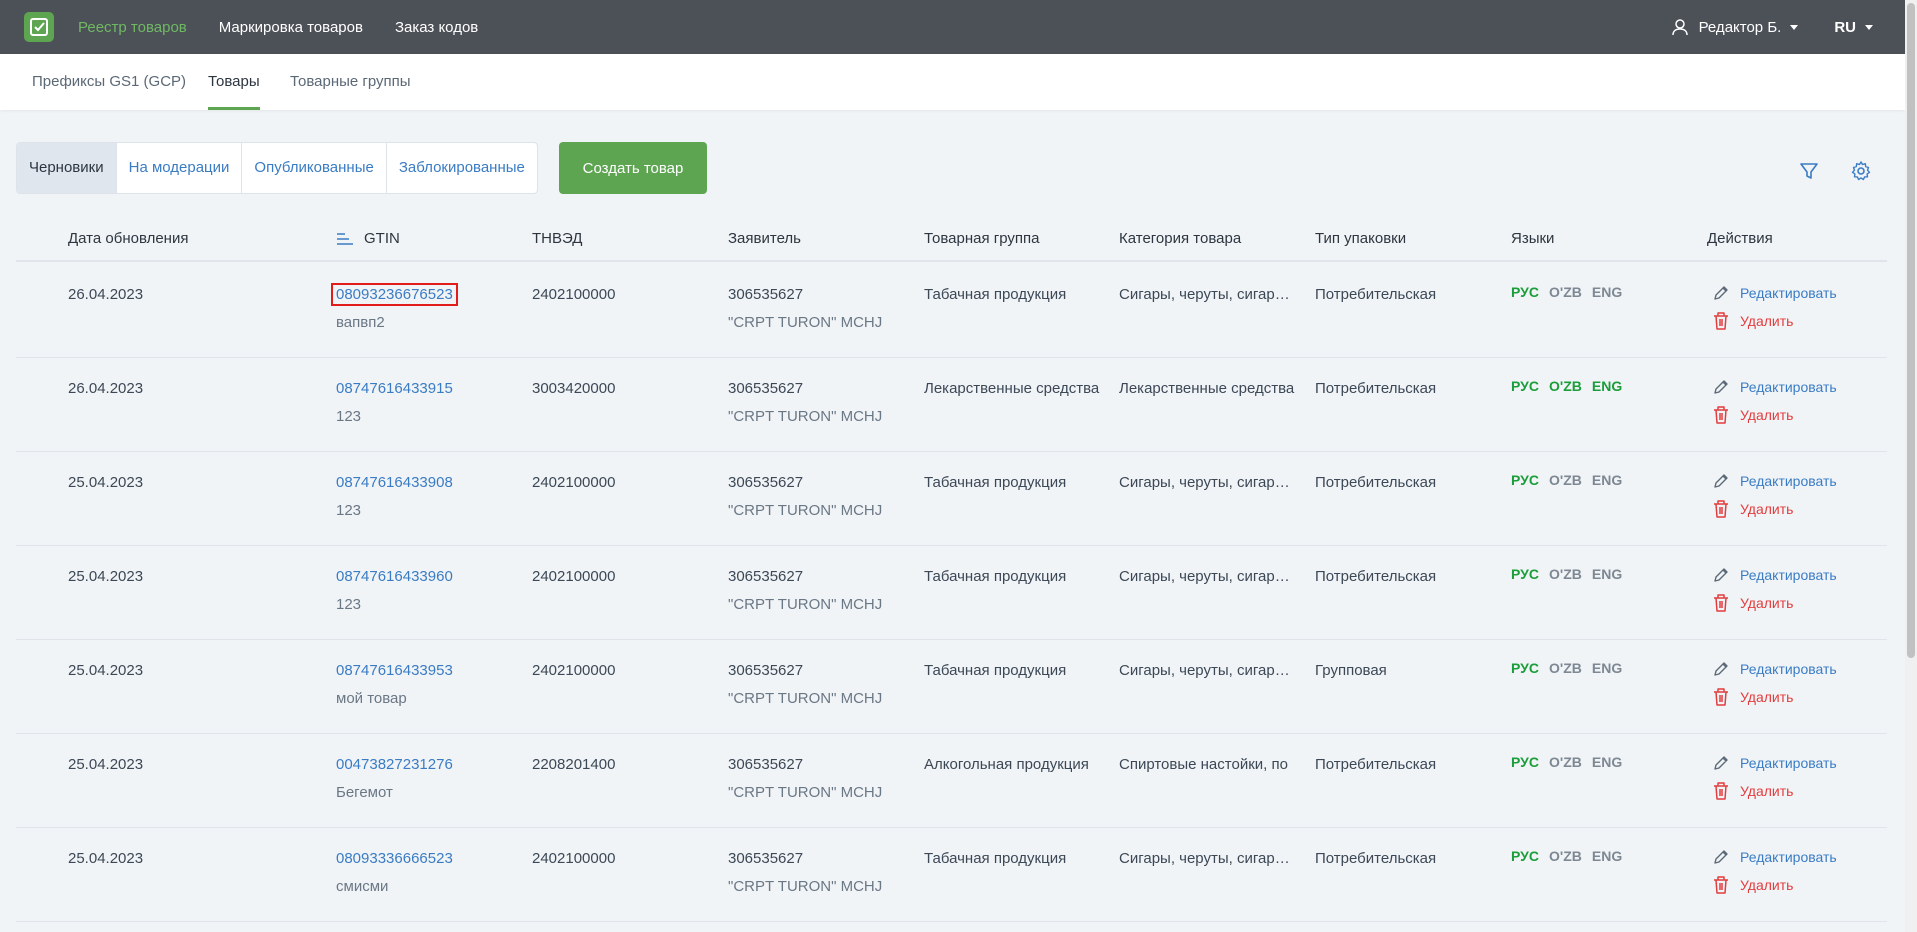 This screenshot has height=932, width=1917. What do you see at coordinates (557, 238) in the screenshot?
I see `col-tnved: ТНВЭД` at bounding box center [557, 238].